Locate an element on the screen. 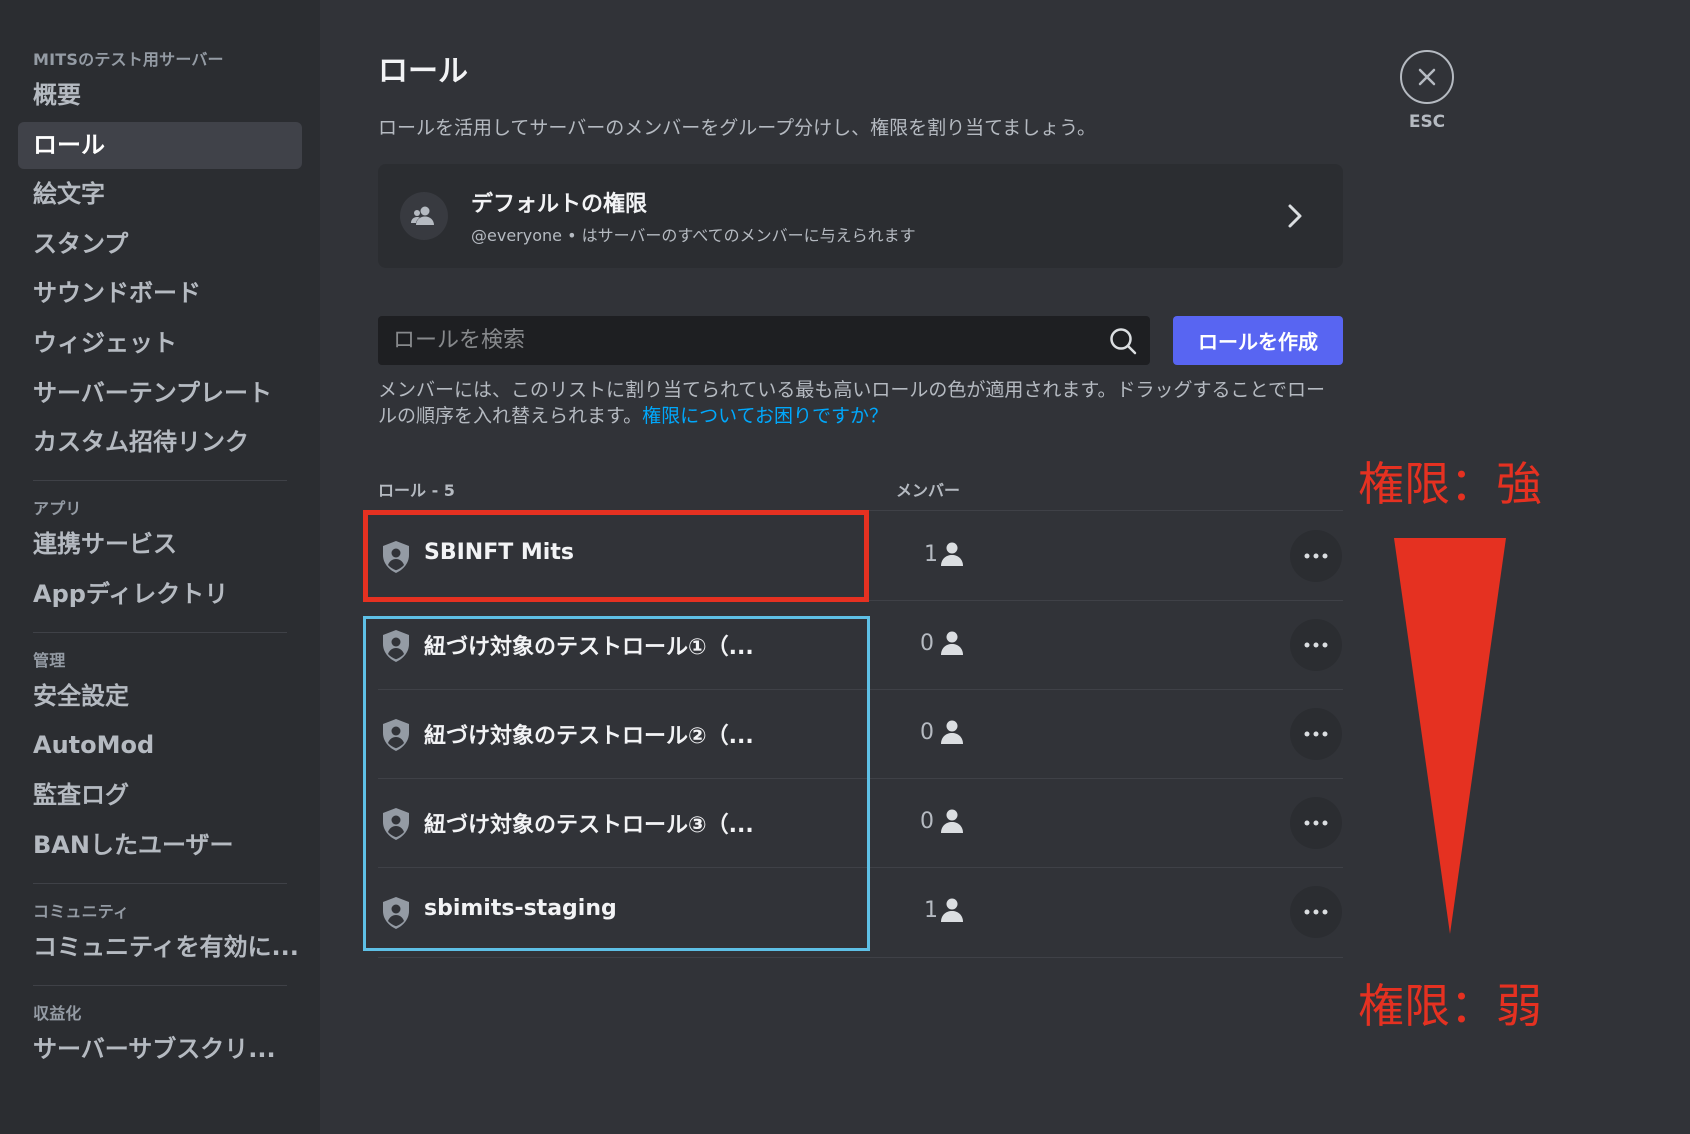 The image size is (1690, 1134). sidebar-monetization-header: 収益化 is located at coordinates (57, 1013).